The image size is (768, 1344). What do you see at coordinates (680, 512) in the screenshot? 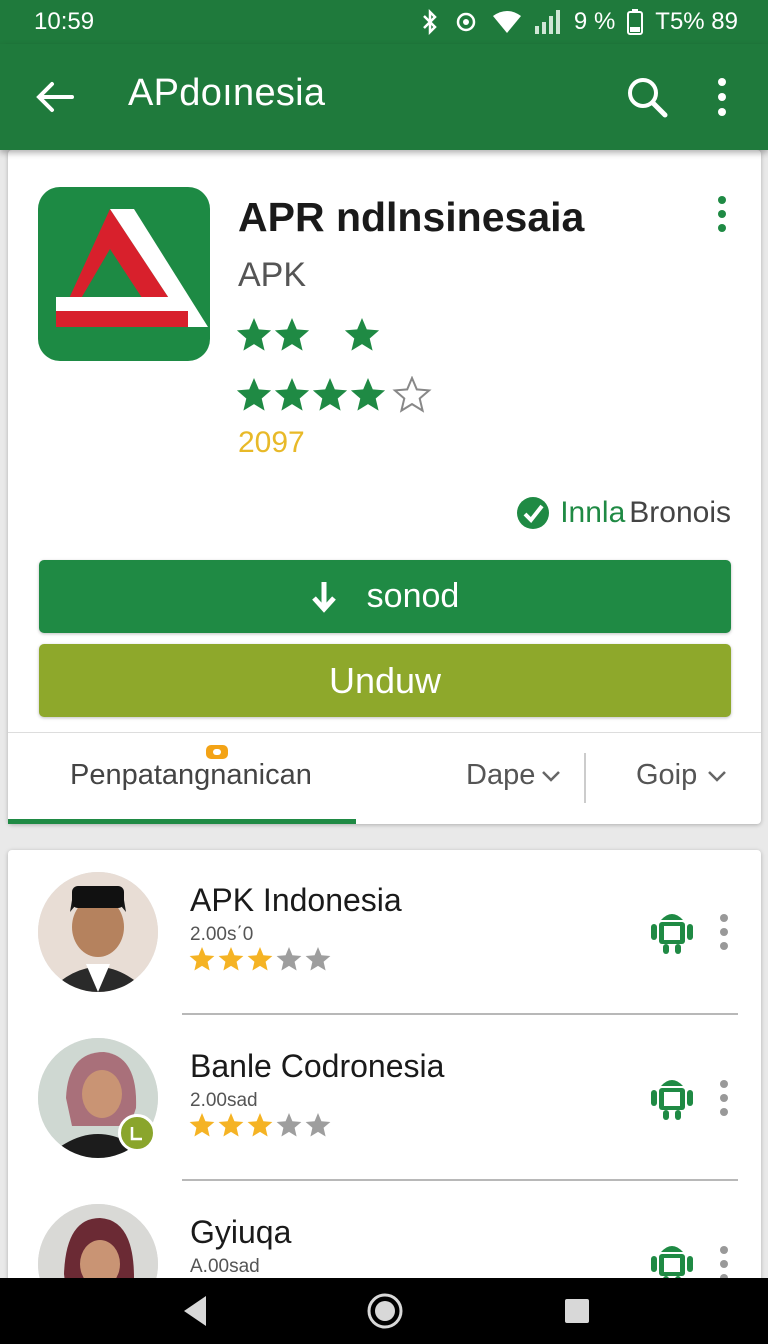
I see `developer-name-suffix: Bronois` at bounding box center [680, 512].